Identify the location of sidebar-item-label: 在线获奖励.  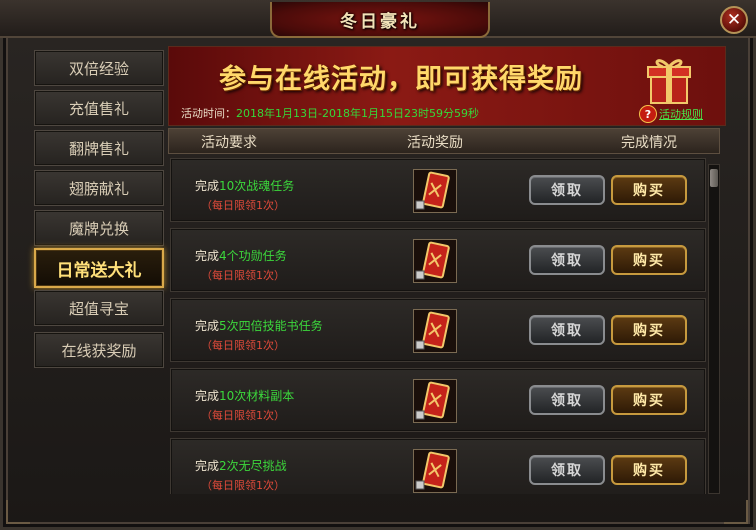
(99, 350).